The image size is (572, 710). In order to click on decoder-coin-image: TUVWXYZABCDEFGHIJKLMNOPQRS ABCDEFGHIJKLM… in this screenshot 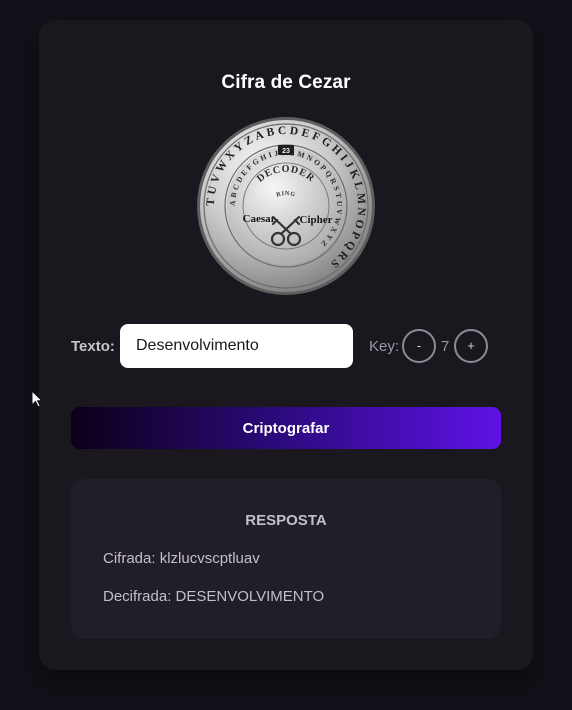, I will do `click(286, 206)`.